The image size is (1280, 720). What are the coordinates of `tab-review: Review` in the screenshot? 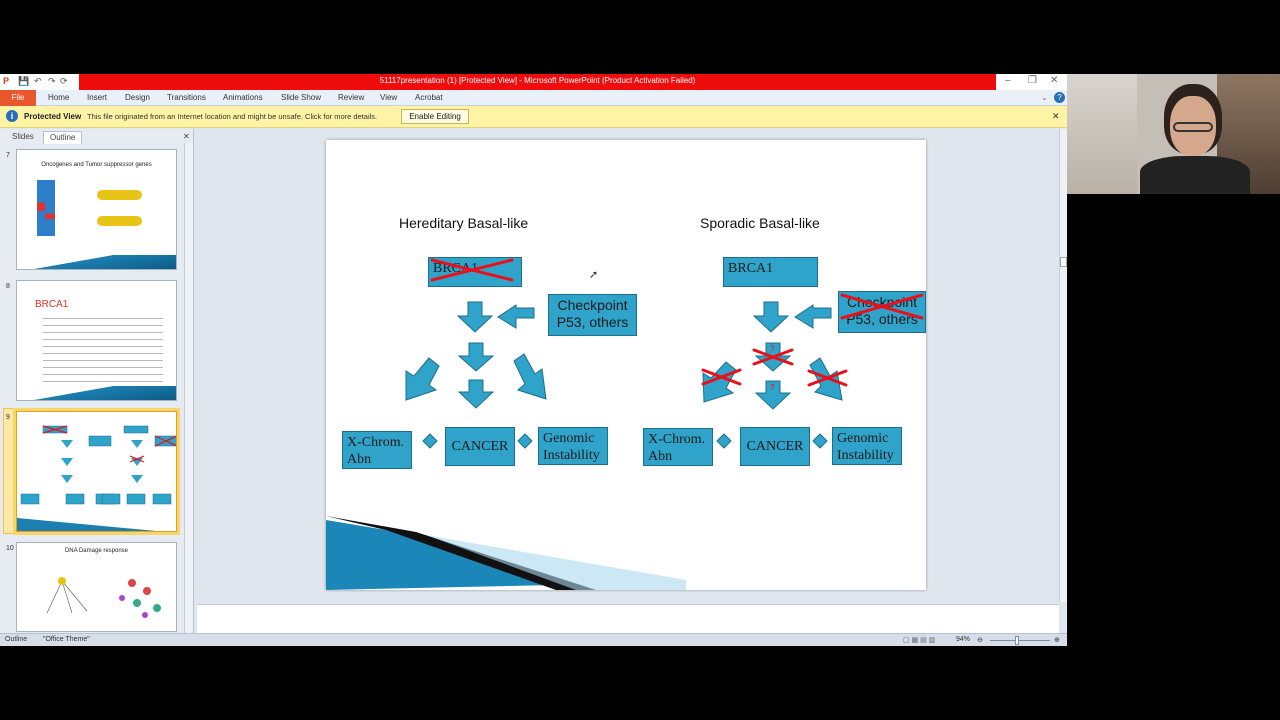 It's located at (351, 97).